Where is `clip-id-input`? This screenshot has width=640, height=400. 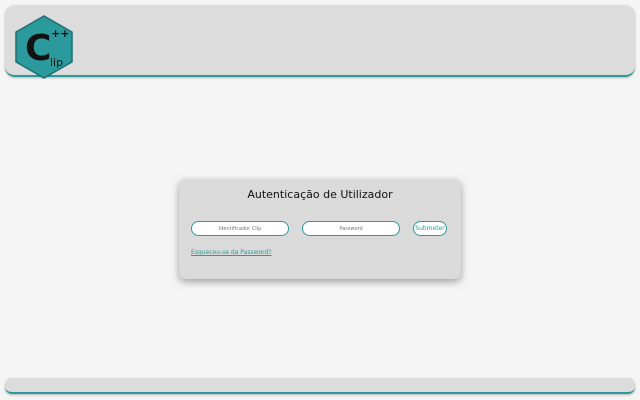 clip-id-input is located at coordinates (240, 228).